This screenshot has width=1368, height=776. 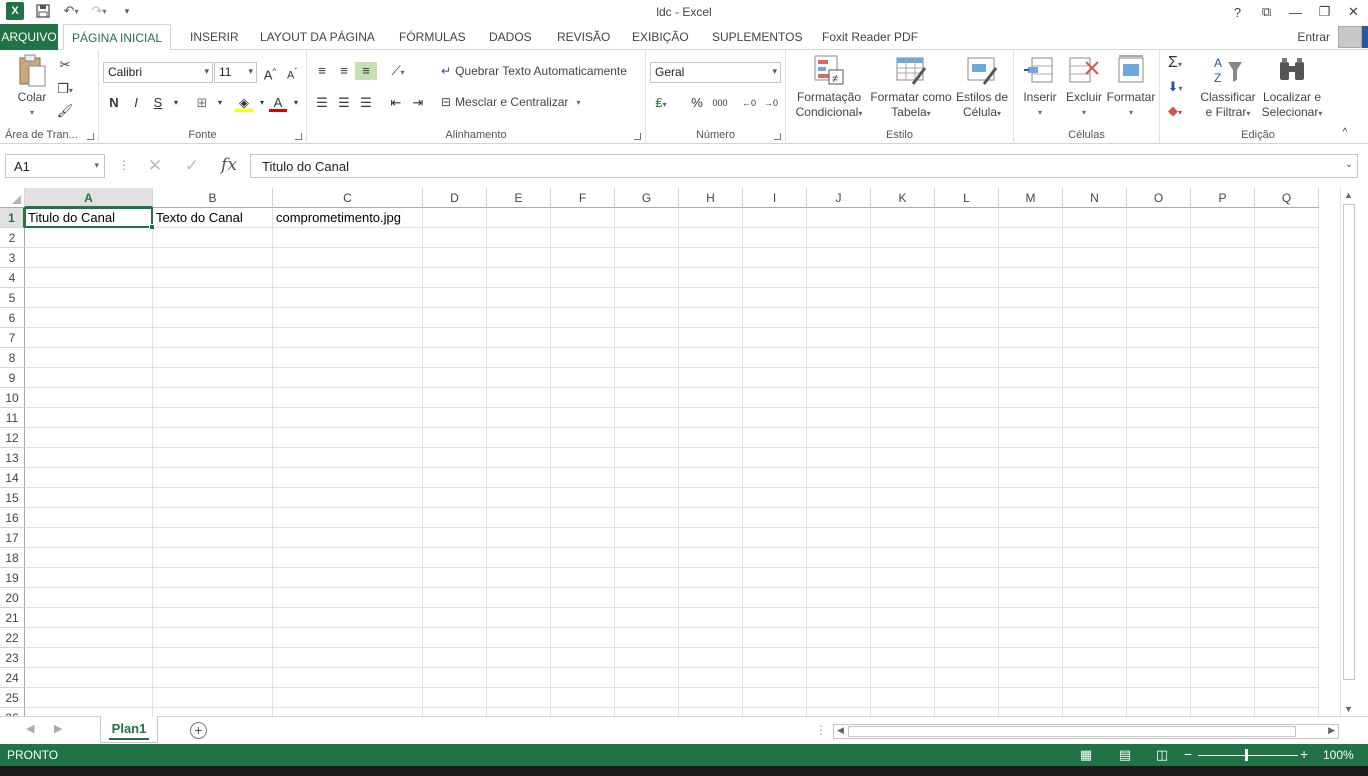 What do you see at coordinates (903, 658) in the screenshot?
I see `cell-k23` at bounding box center [903, 658].